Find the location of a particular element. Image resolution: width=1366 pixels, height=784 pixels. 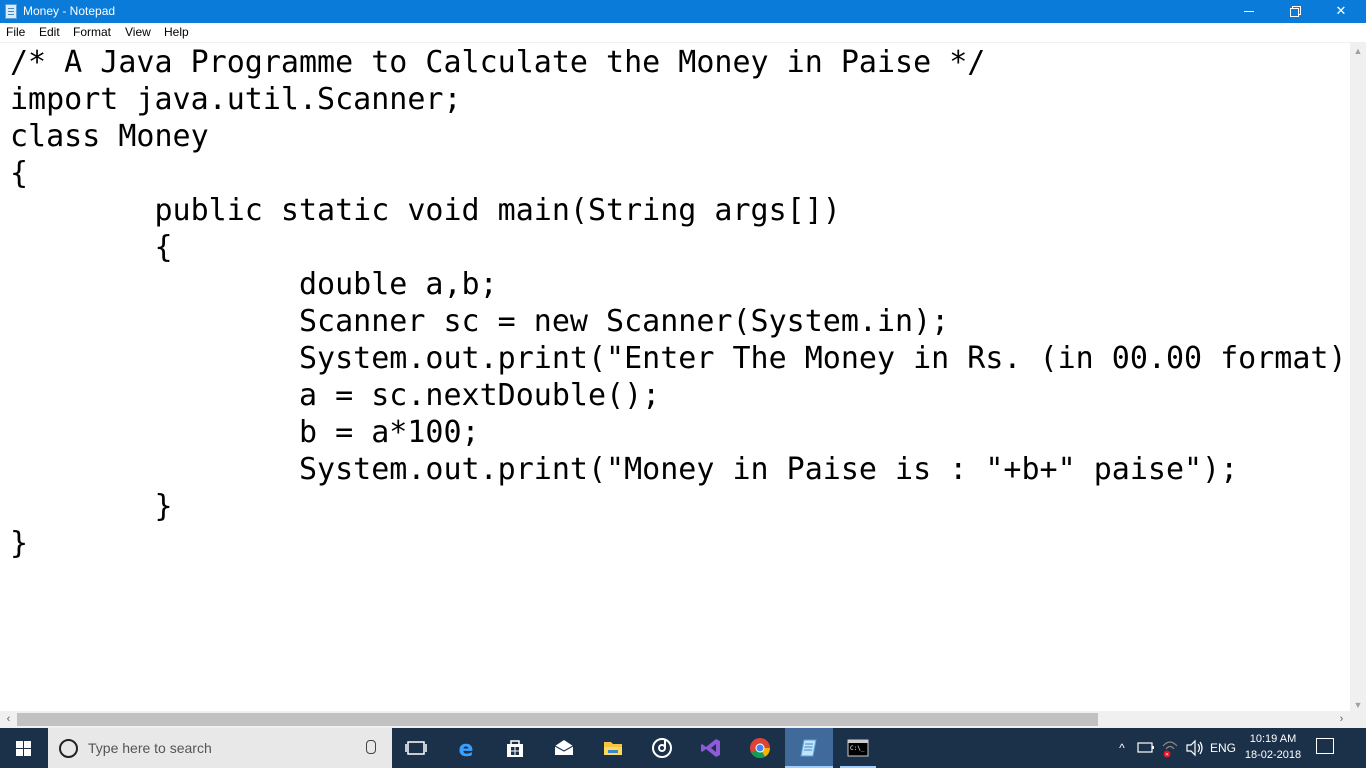

visual-studio-button is located at coordinates (711, 748).